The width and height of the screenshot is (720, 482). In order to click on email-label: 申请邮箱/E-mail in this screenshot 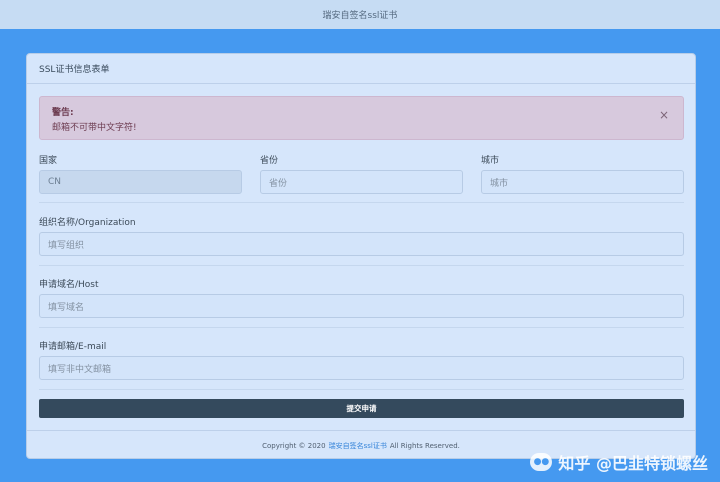, I will do `click(73, 347)`.